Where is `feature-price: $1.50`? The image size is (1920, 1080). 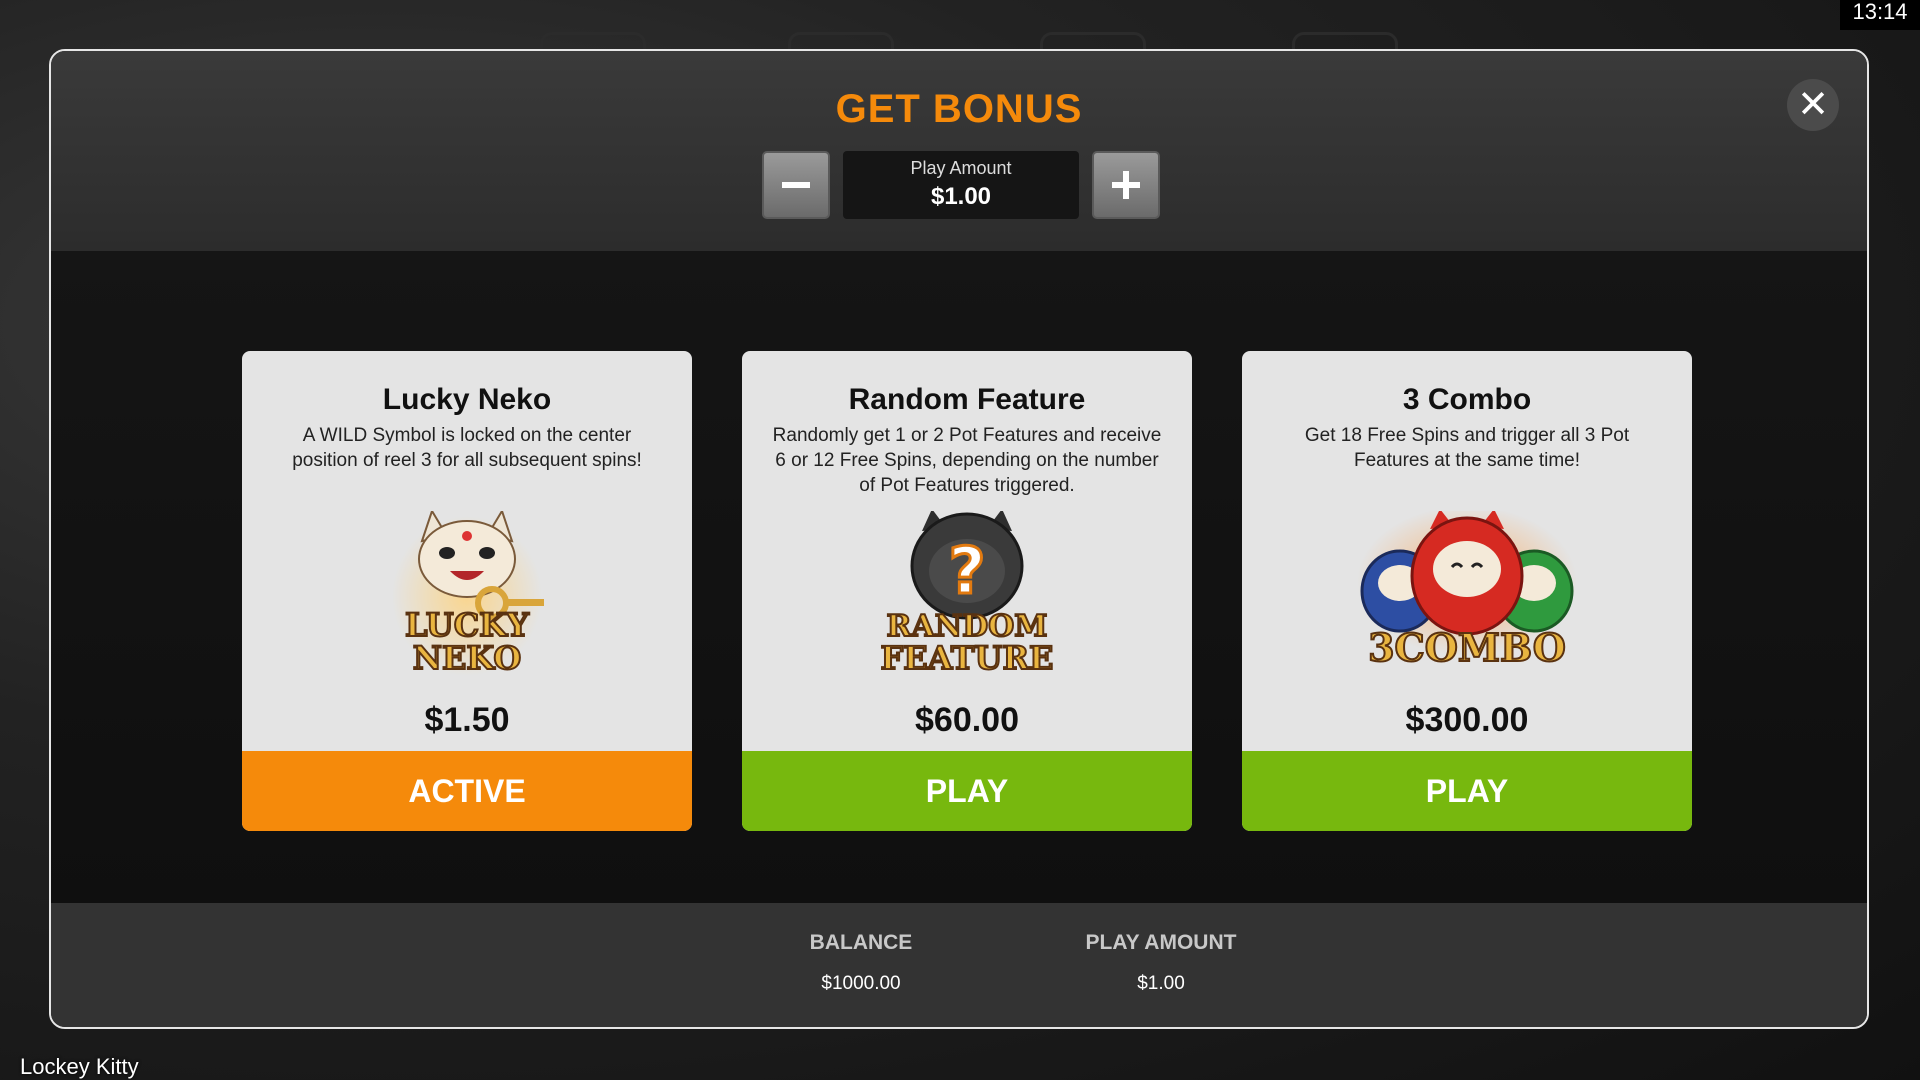
feature-price: $1.50 is located at coordinates (467, 720).